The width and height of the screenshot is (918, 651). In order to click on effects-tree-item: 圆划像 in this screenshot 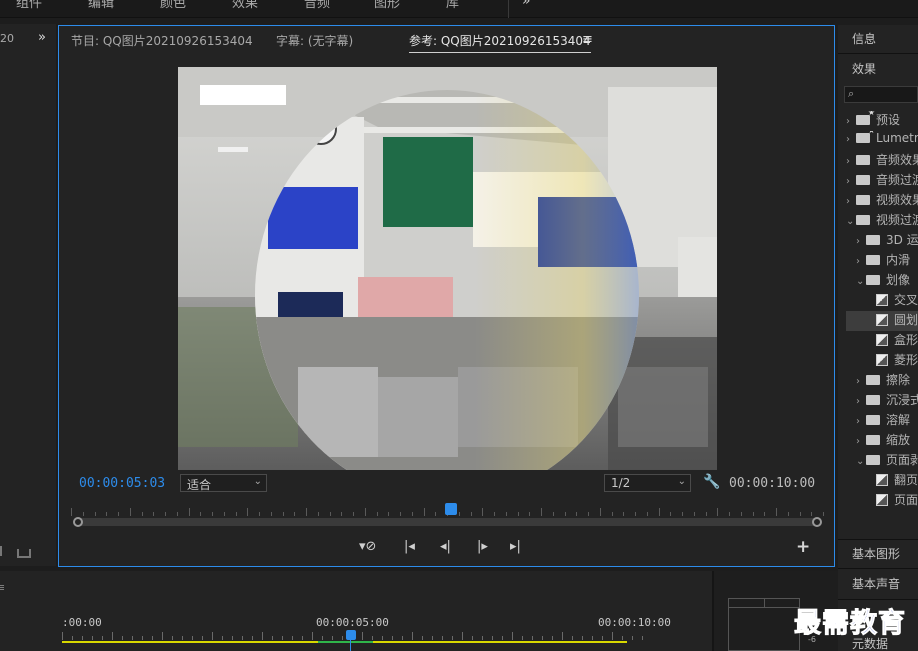, I will do `click(882, 321)`.